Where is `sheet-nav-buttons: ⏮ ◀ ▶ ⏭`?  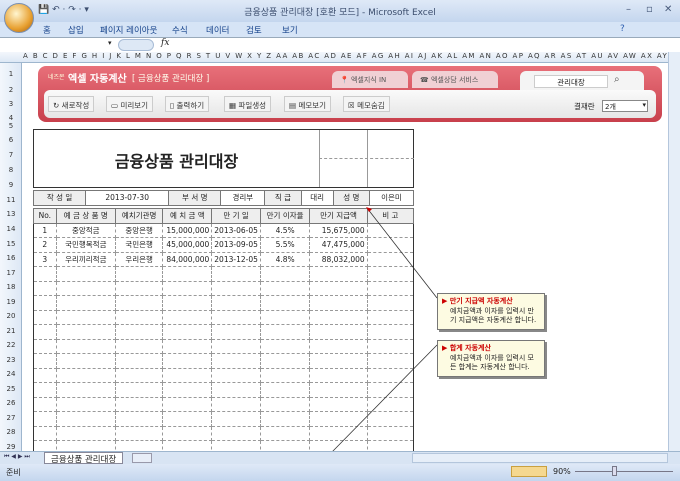 sheet-nav-buttons: ⏮ ◀ ▶ ⏭ is located at coordinates (17, 457).